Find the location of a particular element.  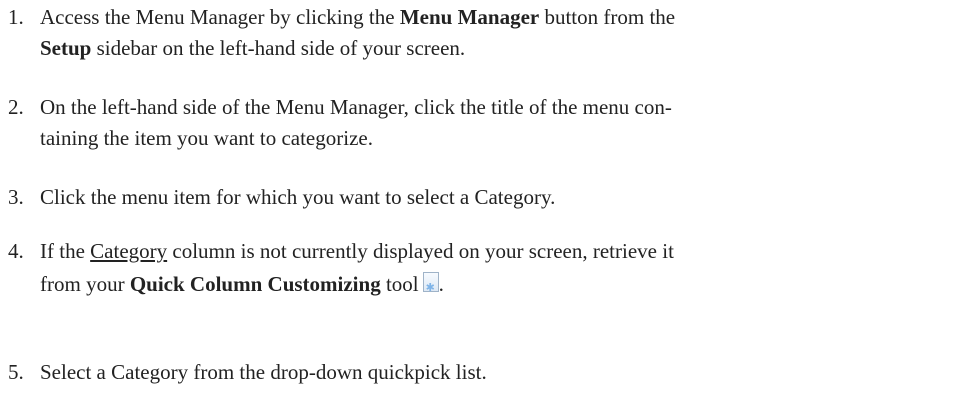

step-number: 5. is located at coordinates (16, 372).